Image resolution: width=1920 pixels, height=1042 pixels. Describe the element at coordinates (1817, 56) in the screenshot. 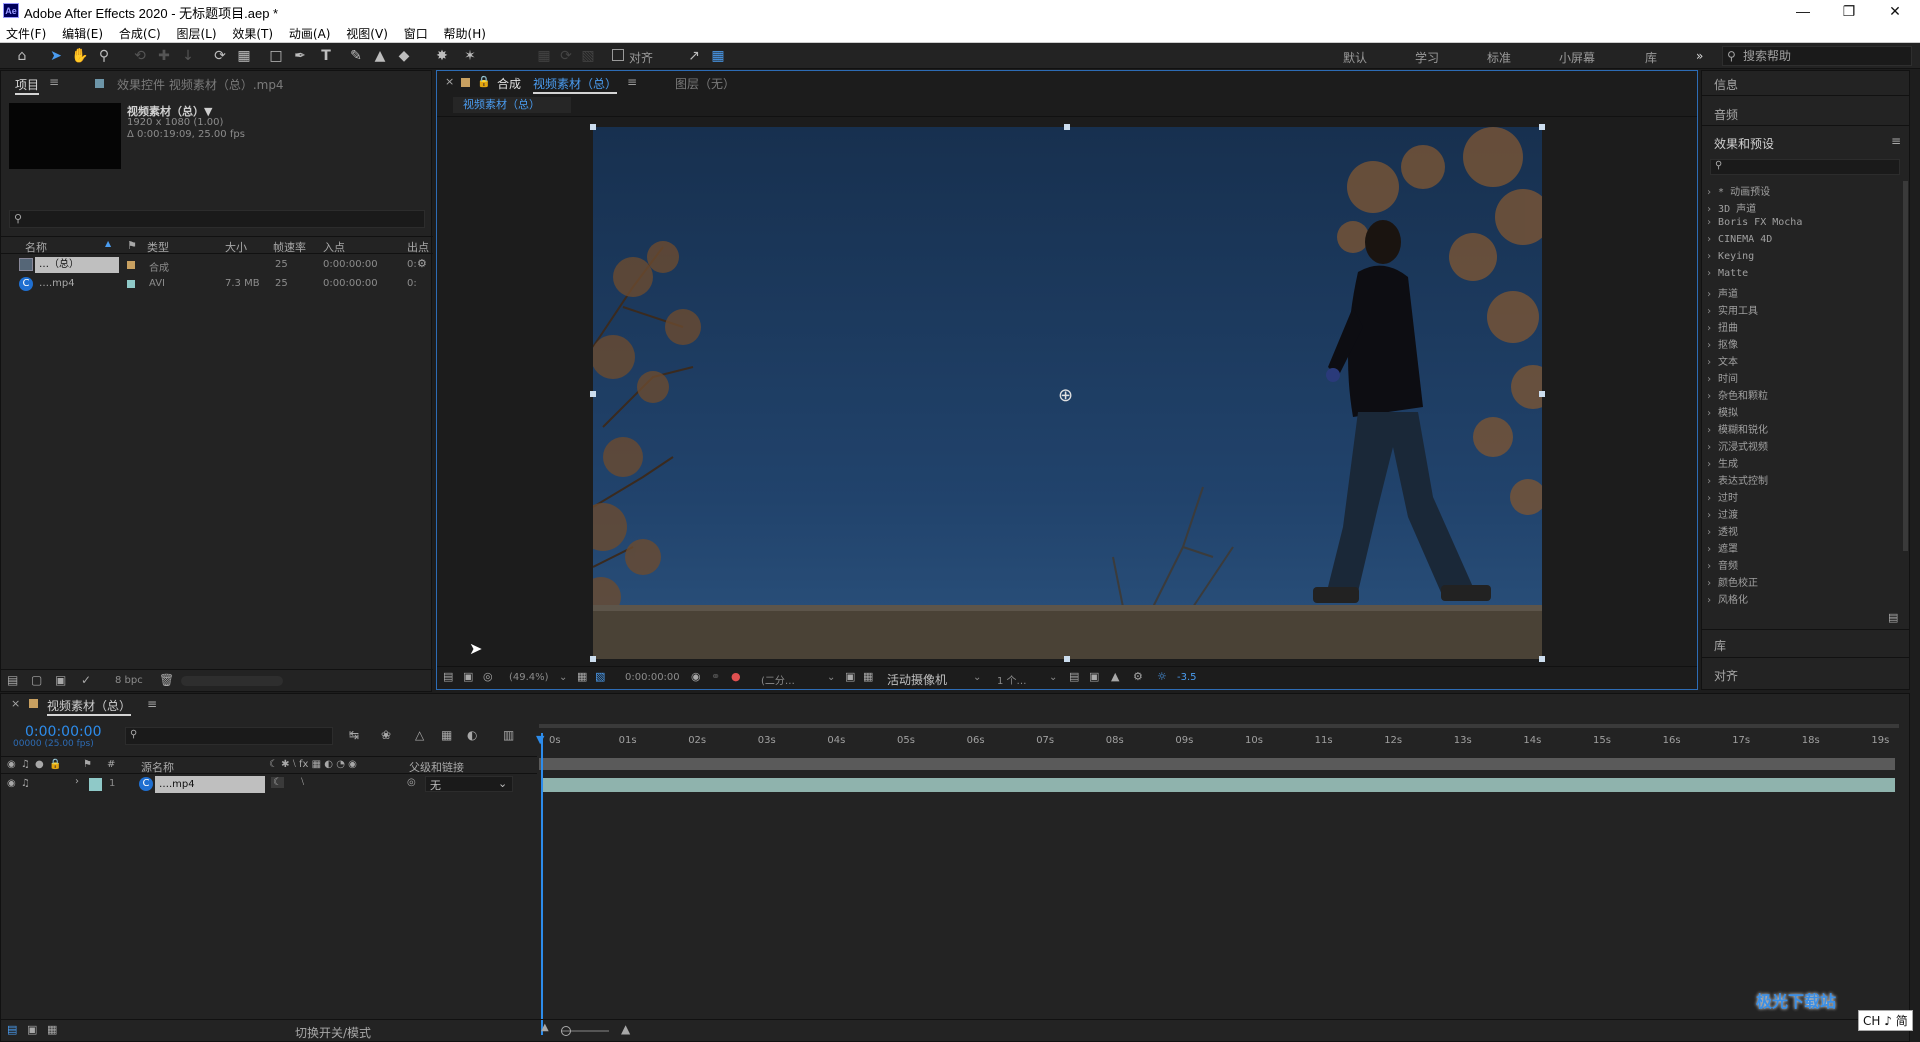

I see `help-search-input: ⚲ 搜索帮助` at that location.